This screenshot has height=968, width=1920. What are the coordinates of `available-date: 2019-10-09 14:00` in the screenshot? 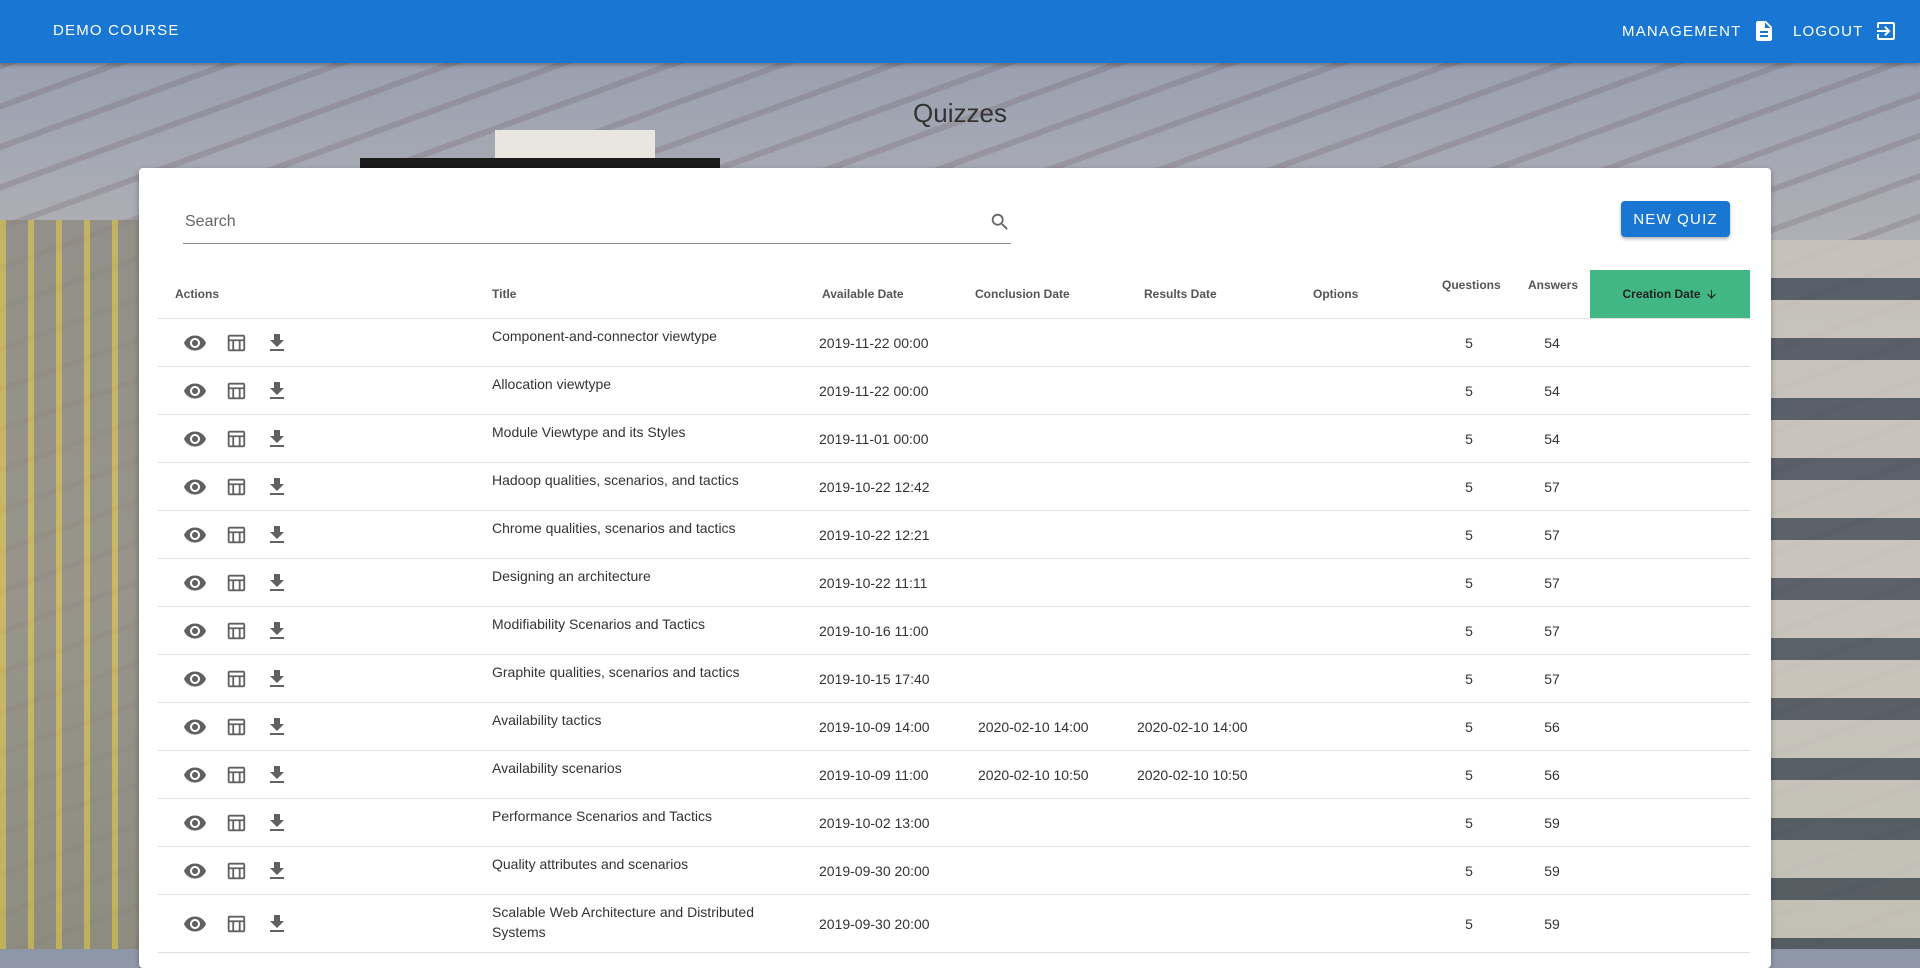 It's located at (874, 726).